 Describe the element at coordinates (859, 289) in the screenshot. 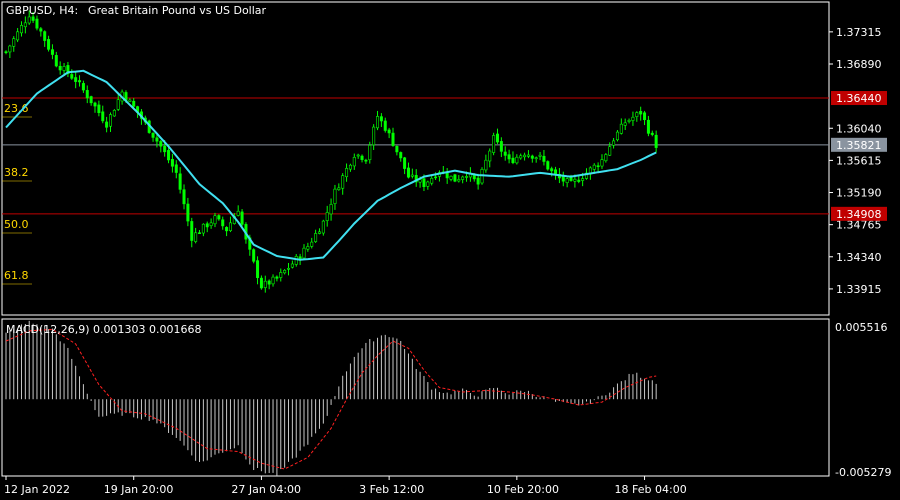

I see `price-tick-label: 1.33915` at that location.